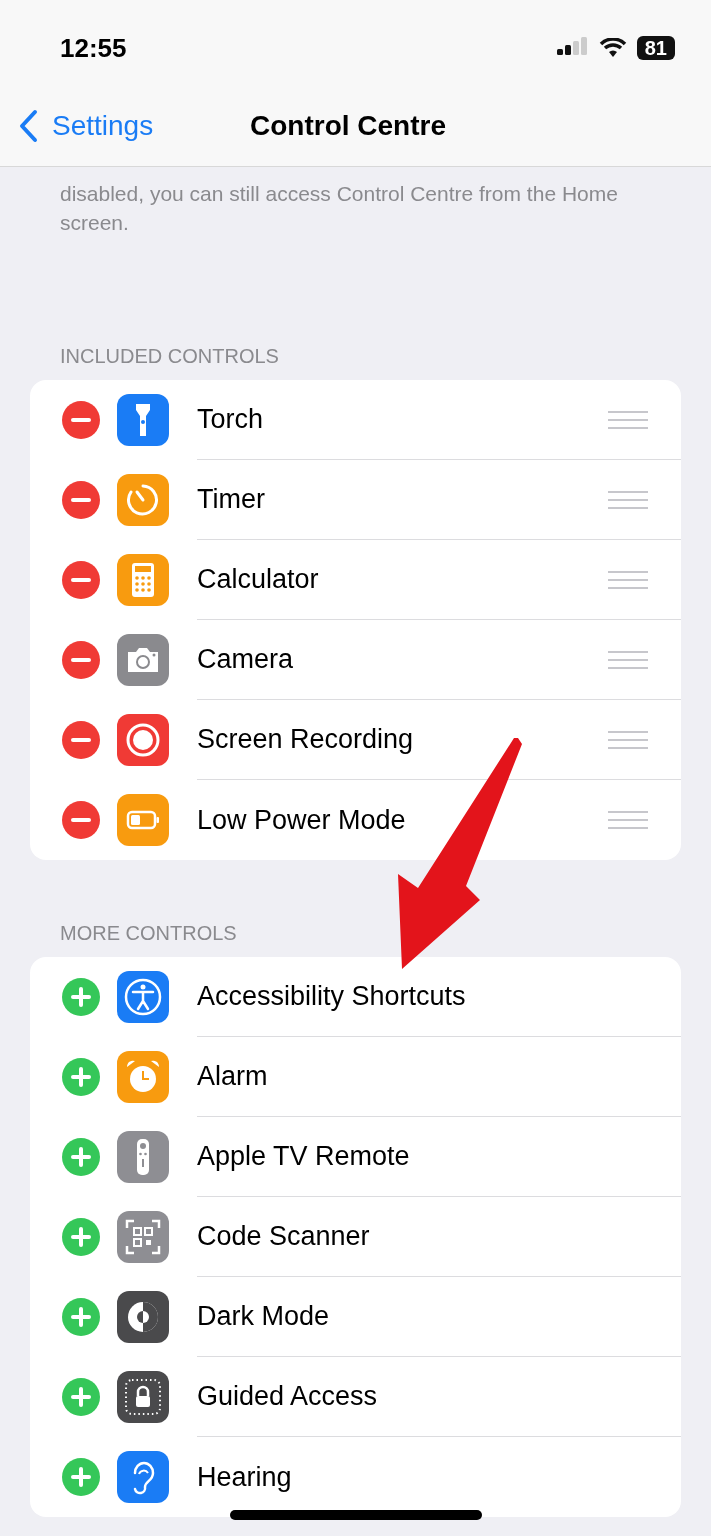  I want to click on control-name: Low Power Mode, so click(301, 820).